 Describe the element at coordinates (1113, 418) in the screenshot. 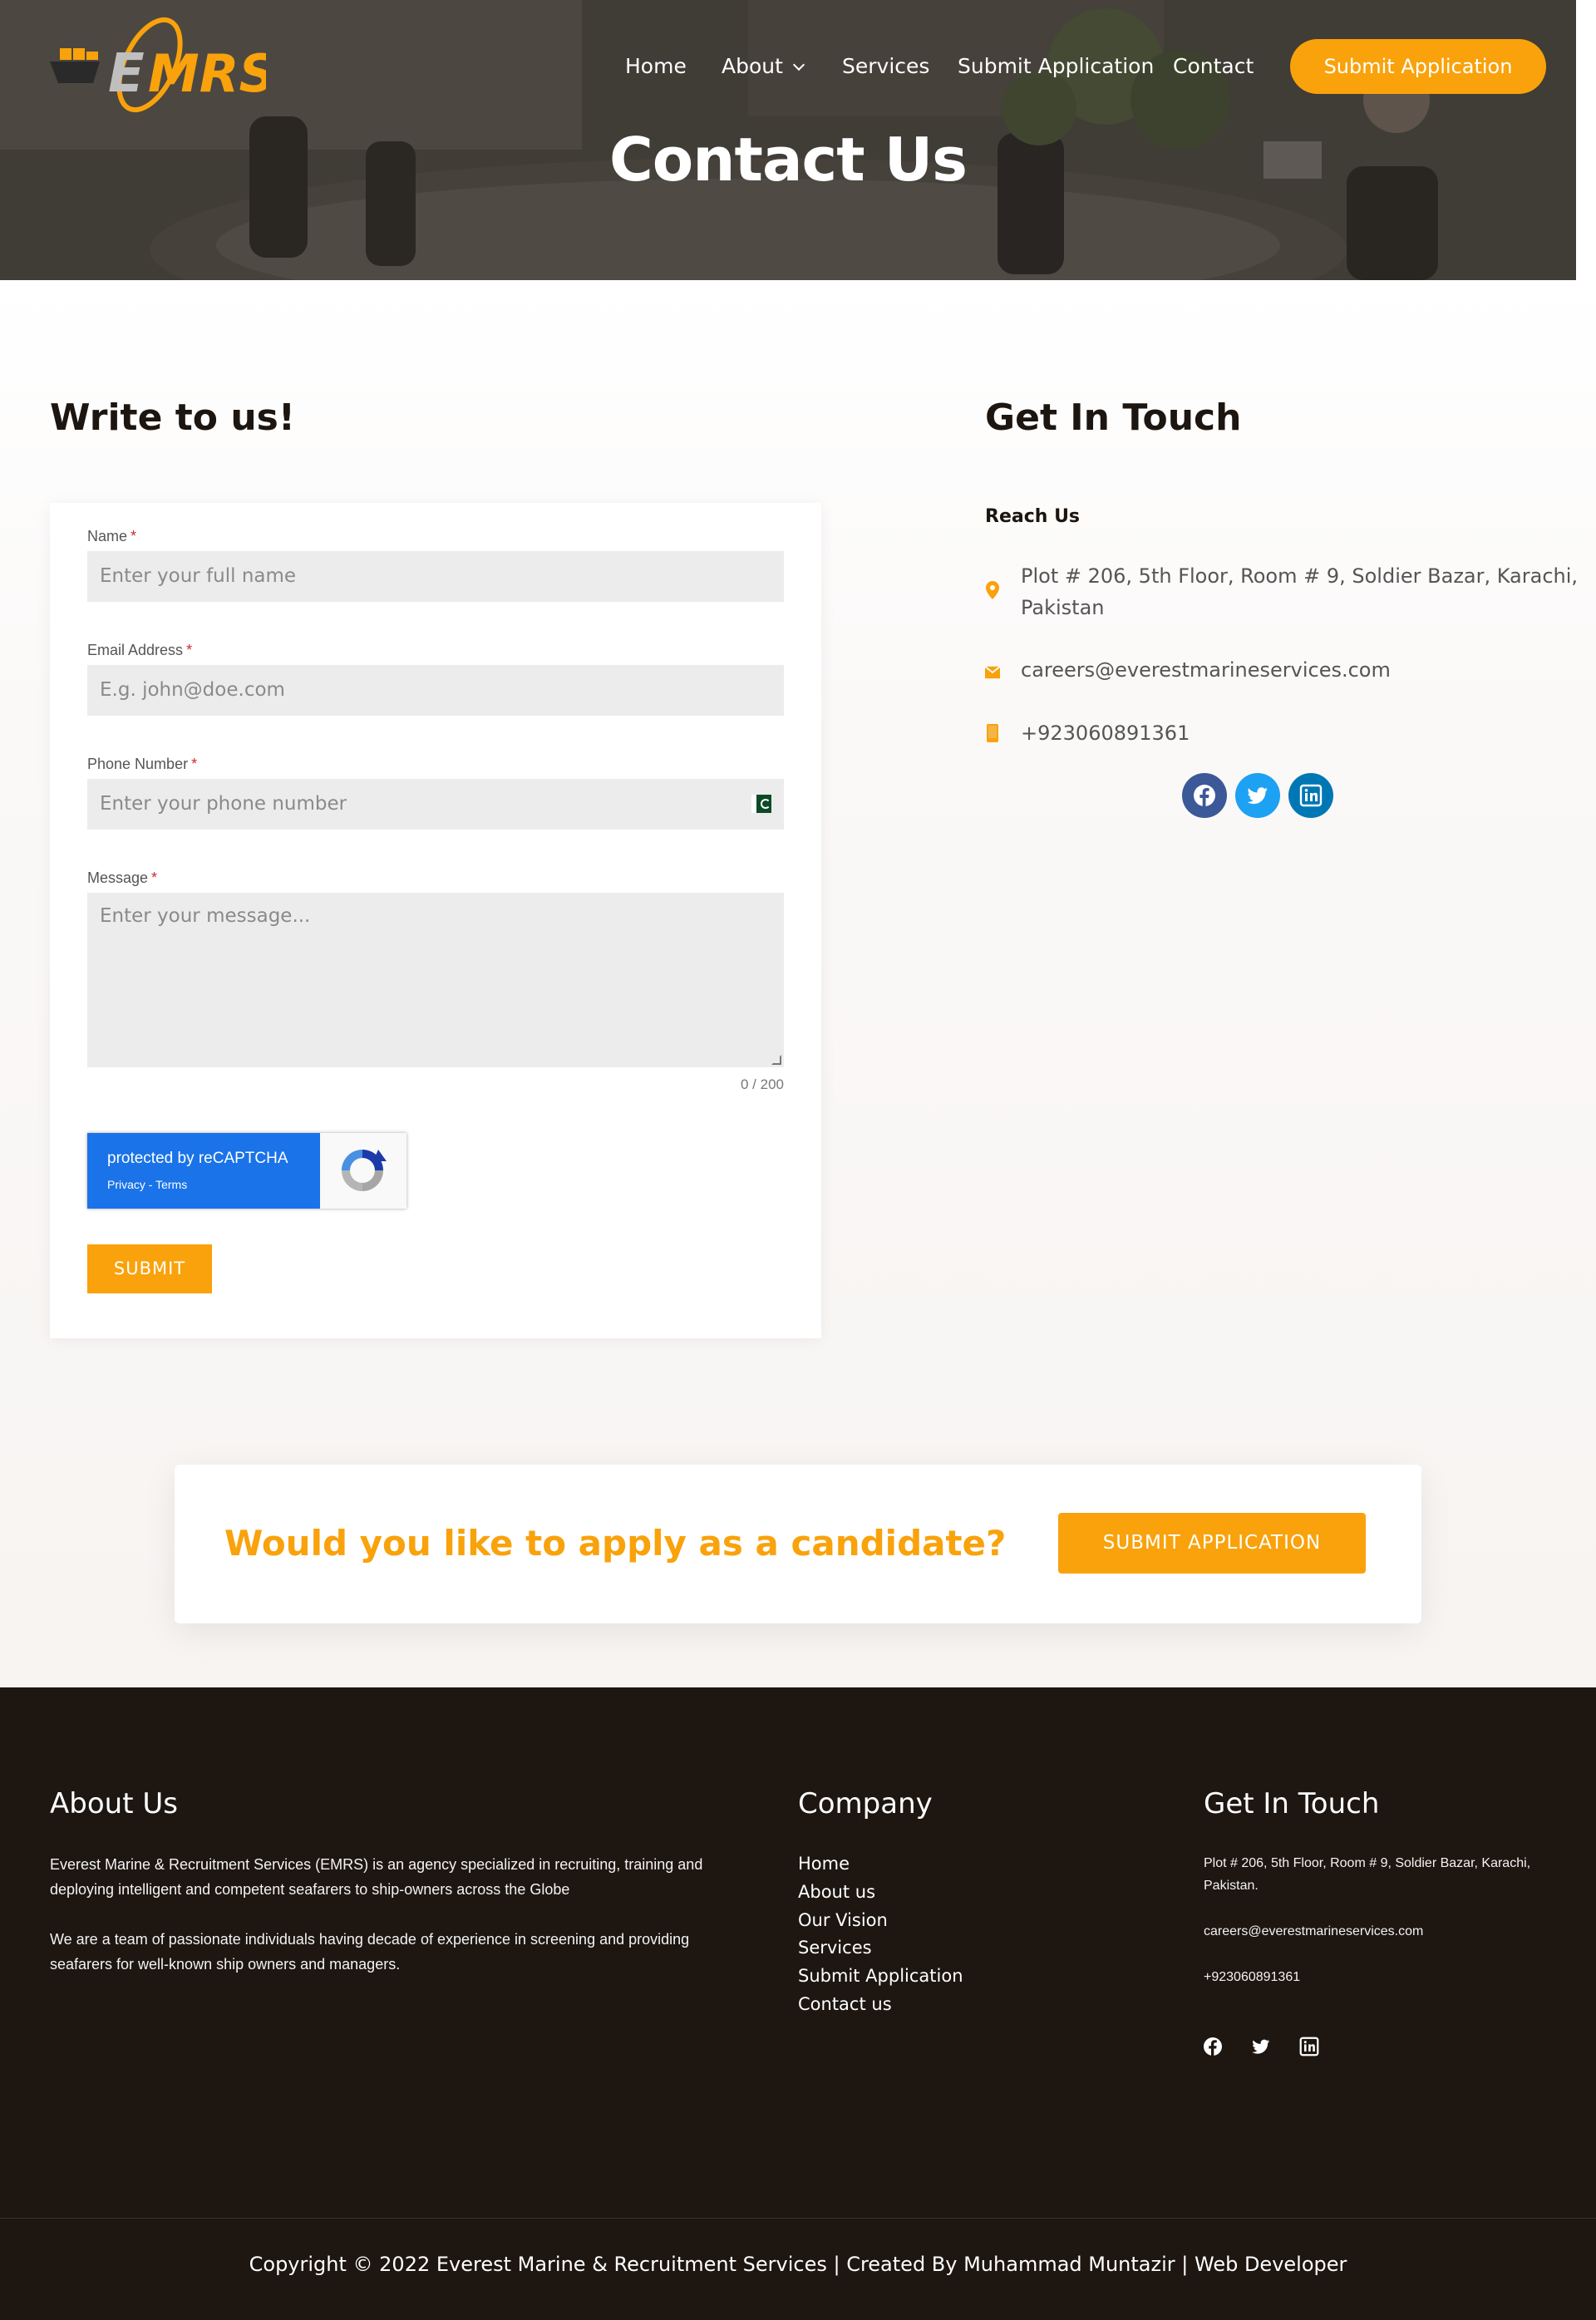

I see `get-in-touch-heading: Get In Touch` at that location.